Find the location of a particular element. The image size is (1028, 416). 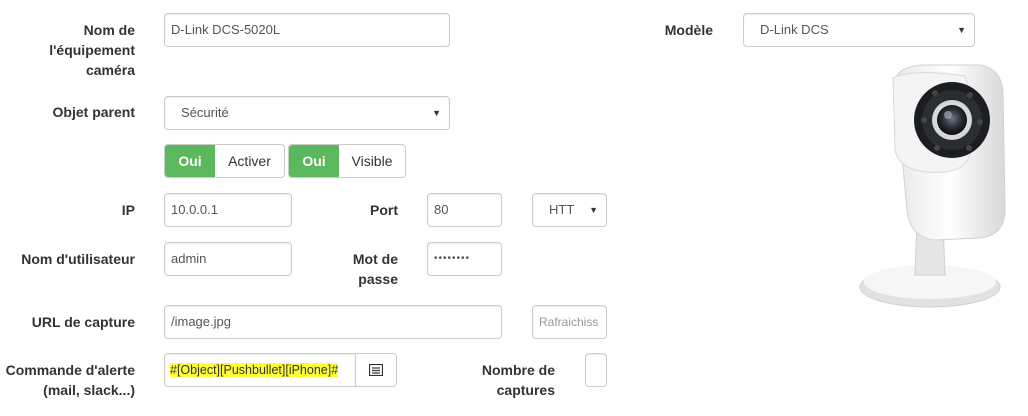

alert-command-input: #[Object][Pushbullet][iPhone]# is located at coordinates (260, 370).